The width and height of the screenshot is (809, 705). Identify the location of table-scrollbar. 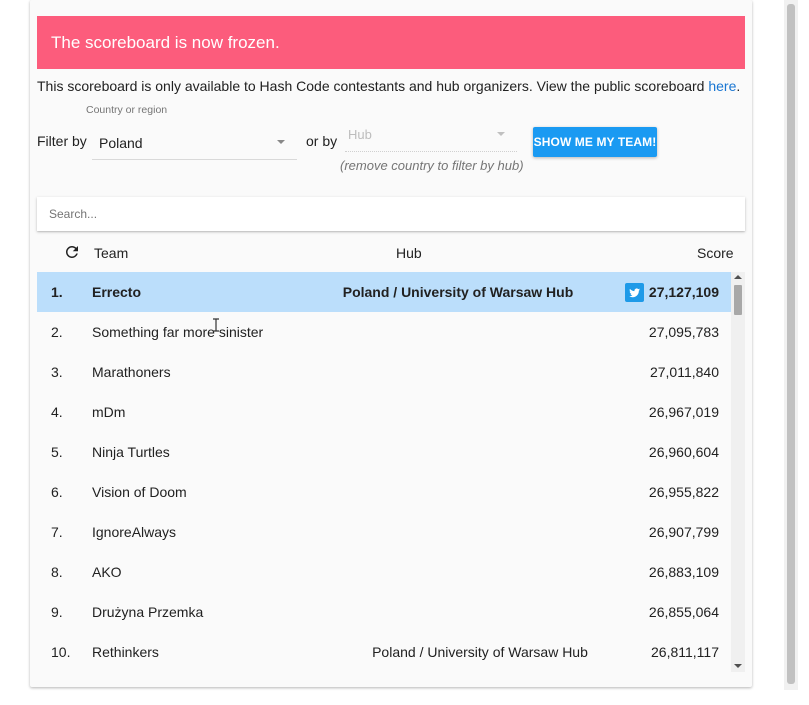
(738, 472).